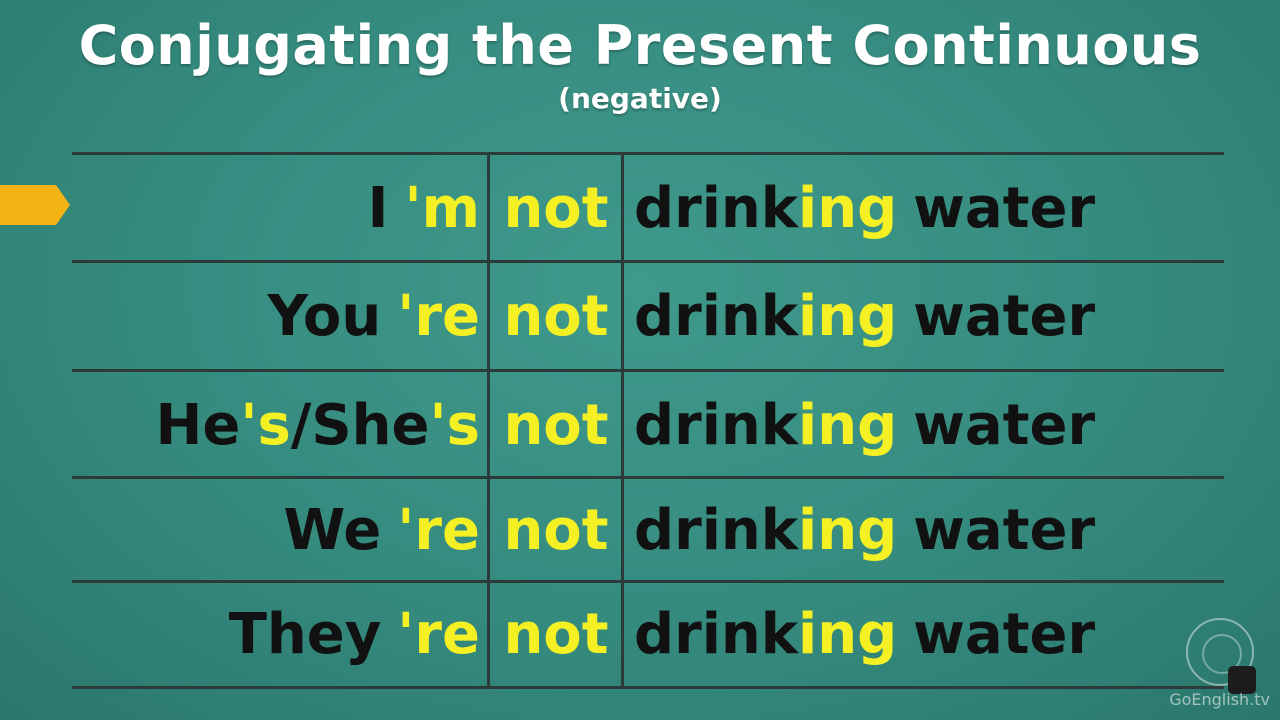 The width and height of the screenshot is (1280, 720). Describe the element at coordinates (301, 425) in the screenshot. I see `slash: /` at that location.